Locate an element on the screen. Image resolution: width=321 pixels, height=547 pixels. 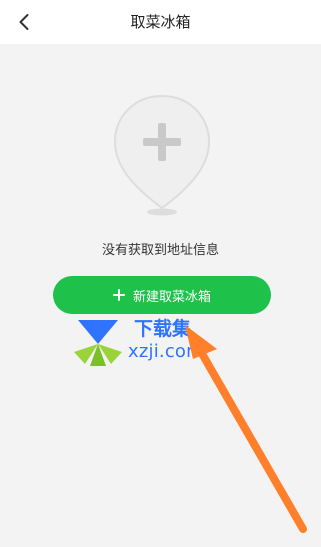
new-fridge-button: 新建取菜冰箱 is located at coordinates (162, 295).